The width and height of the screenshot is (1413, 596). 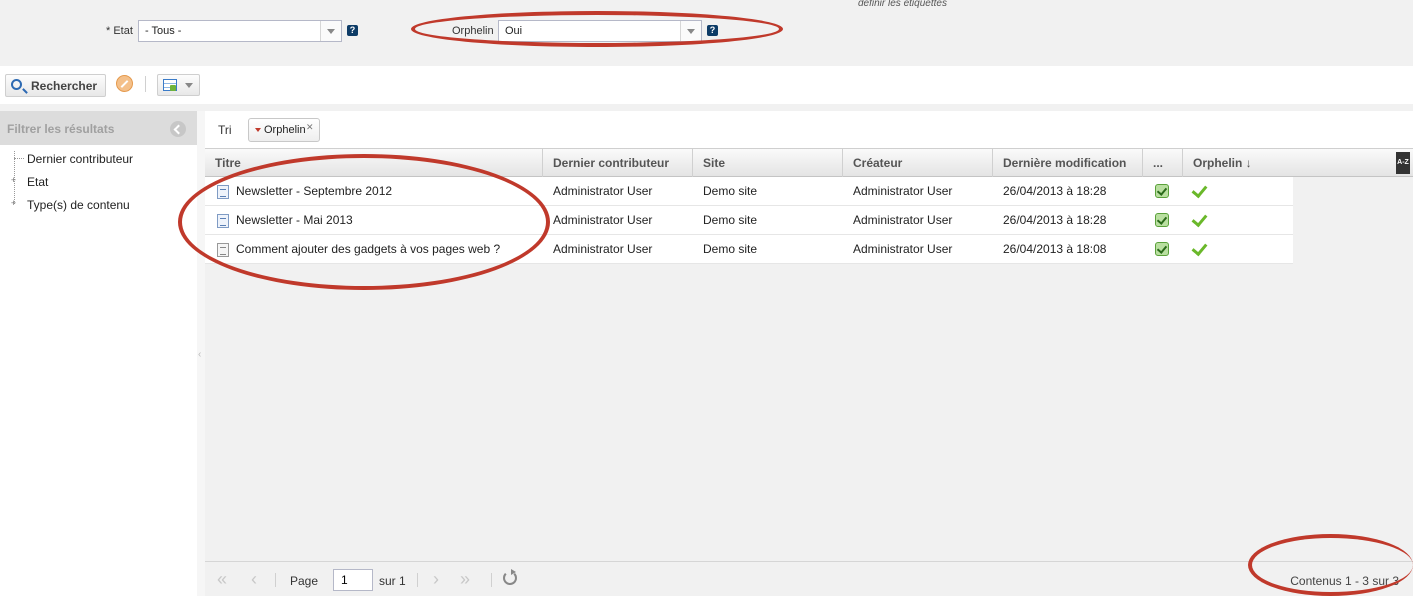 What do you see at coordinates (314, 191) in the screenshot?
I see `cell-titre: Newsletter - Septembre 2012` at bounding box center [314, 191].